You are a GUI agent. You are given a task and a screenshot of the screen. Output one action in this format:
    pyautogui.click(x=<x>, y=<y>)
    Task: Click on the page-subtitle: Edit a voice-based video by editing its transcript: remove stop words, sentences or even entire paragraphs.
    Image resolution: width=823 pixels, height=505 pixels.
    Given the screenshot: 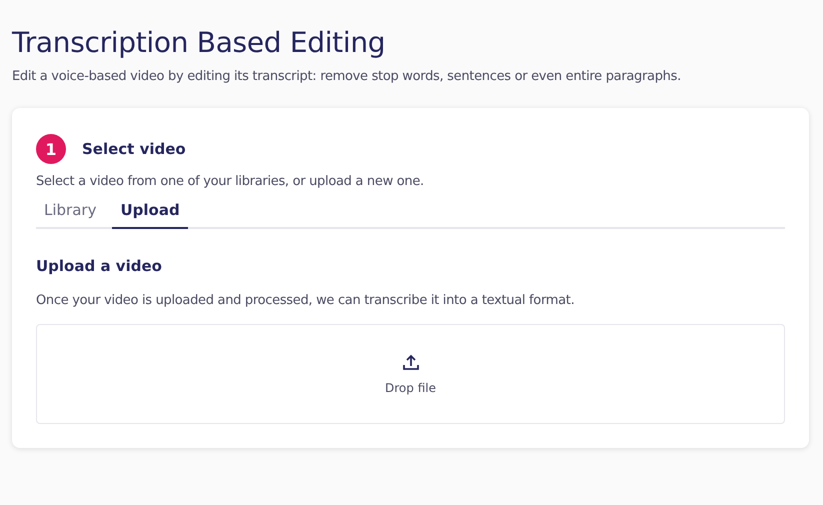 What is the action you would take?
    pyautogui.click(x=347, y=76)
    